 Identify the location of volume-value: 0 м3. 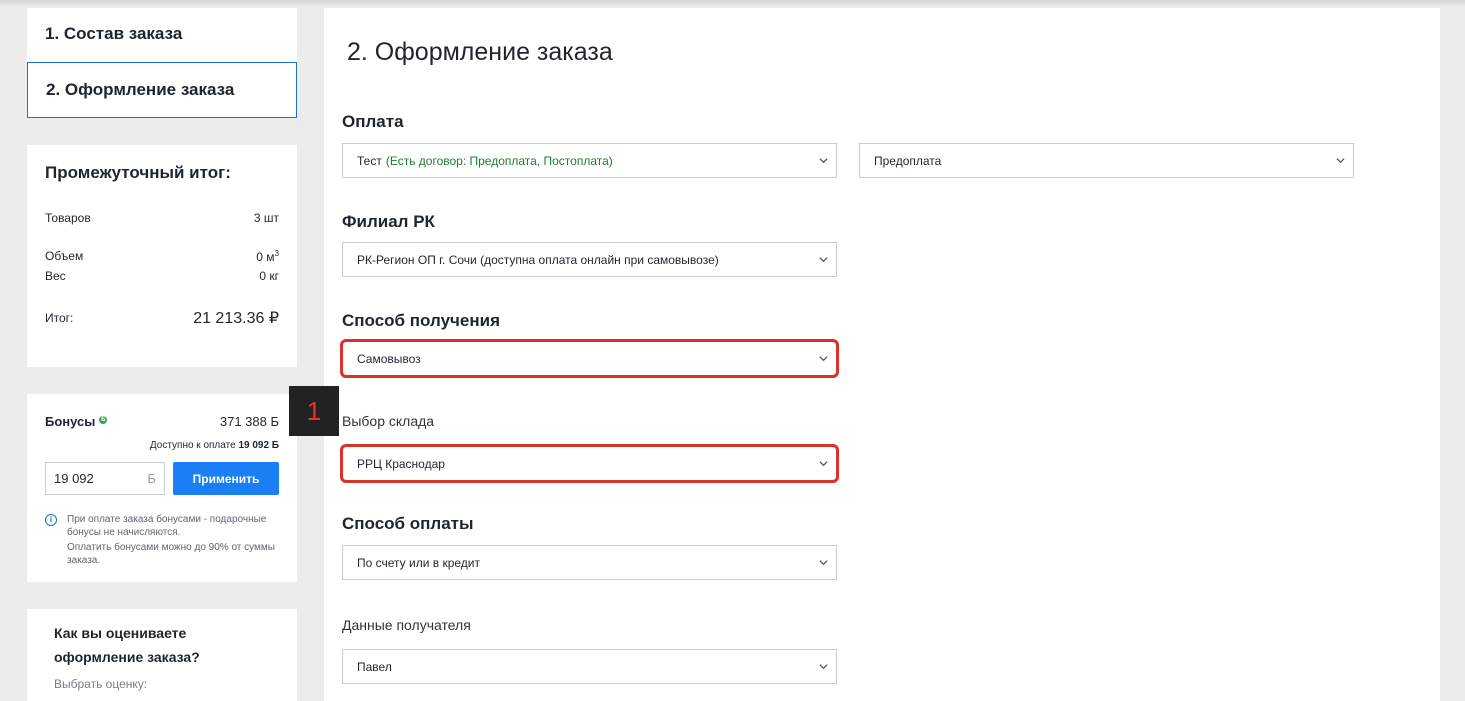
(267, 256).